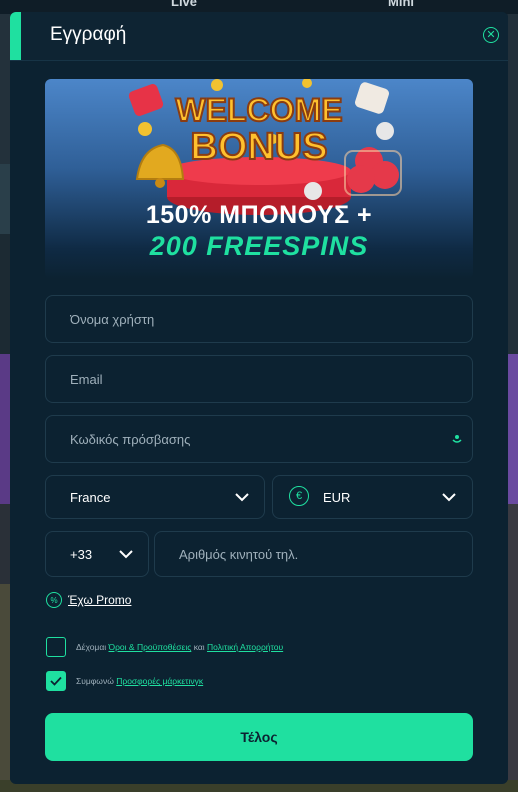 The width and height of the screenshot is (518, 792). What do you see at coordinates (155, 497) in the screenshot?
I see `country-select: France` at bounding box center [155, 497].